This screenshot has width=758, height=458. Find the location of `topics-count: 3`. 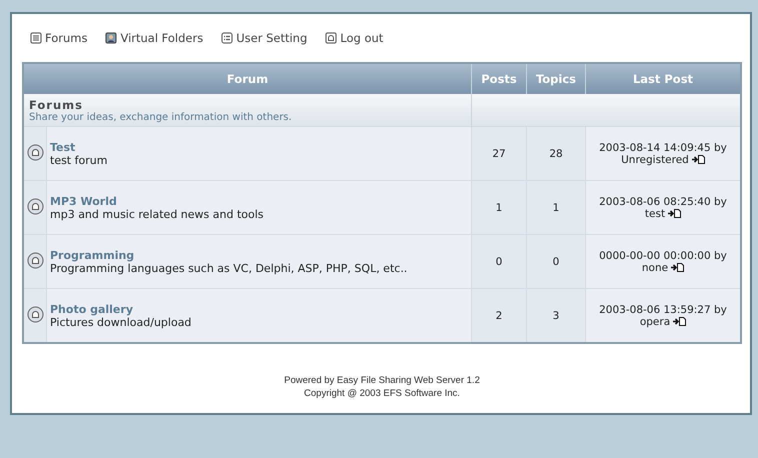

topics-count: 3 is located at coordinates (556, 316).